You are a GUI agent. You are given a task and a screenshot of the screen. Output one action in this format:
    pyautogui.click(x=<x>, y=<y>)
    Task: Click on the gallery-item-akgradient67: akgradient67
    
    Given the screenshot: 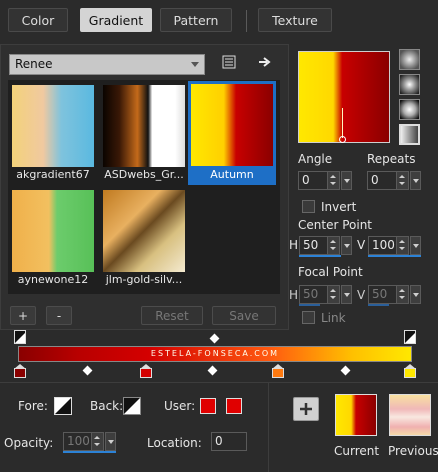 What is the action you would take?
    pyautogui.click(x=53, y=133)
    